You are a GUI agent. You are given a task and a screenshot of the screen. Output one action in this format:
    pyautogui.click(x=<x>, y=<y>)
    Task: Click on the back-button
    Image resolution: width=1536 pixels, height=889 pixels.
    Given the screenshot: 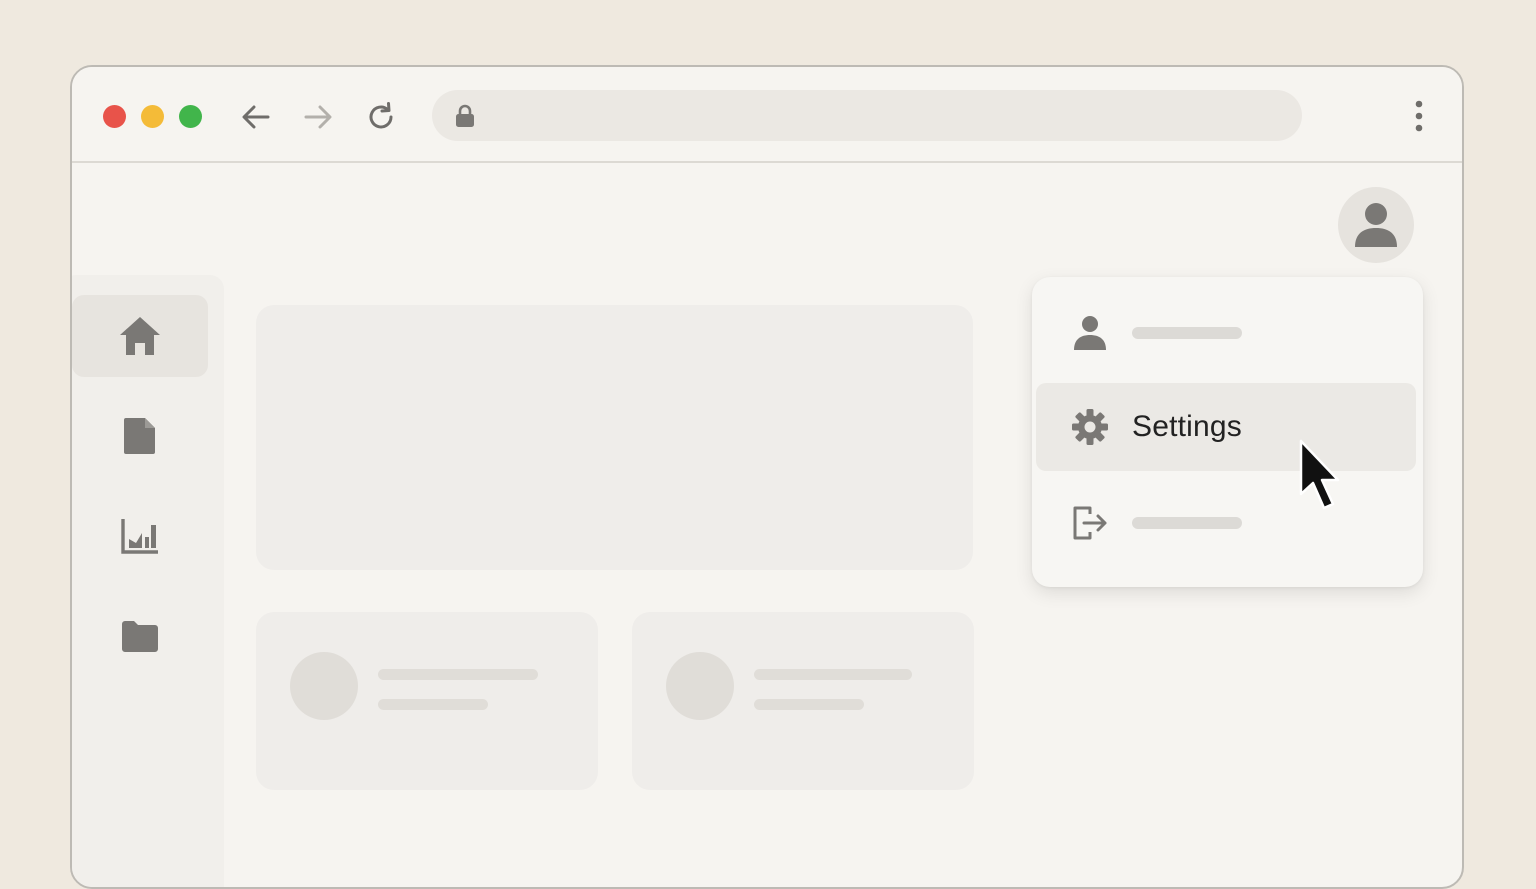 What is the action you would take?
    pyautogui.click(x=256, y=117)
    